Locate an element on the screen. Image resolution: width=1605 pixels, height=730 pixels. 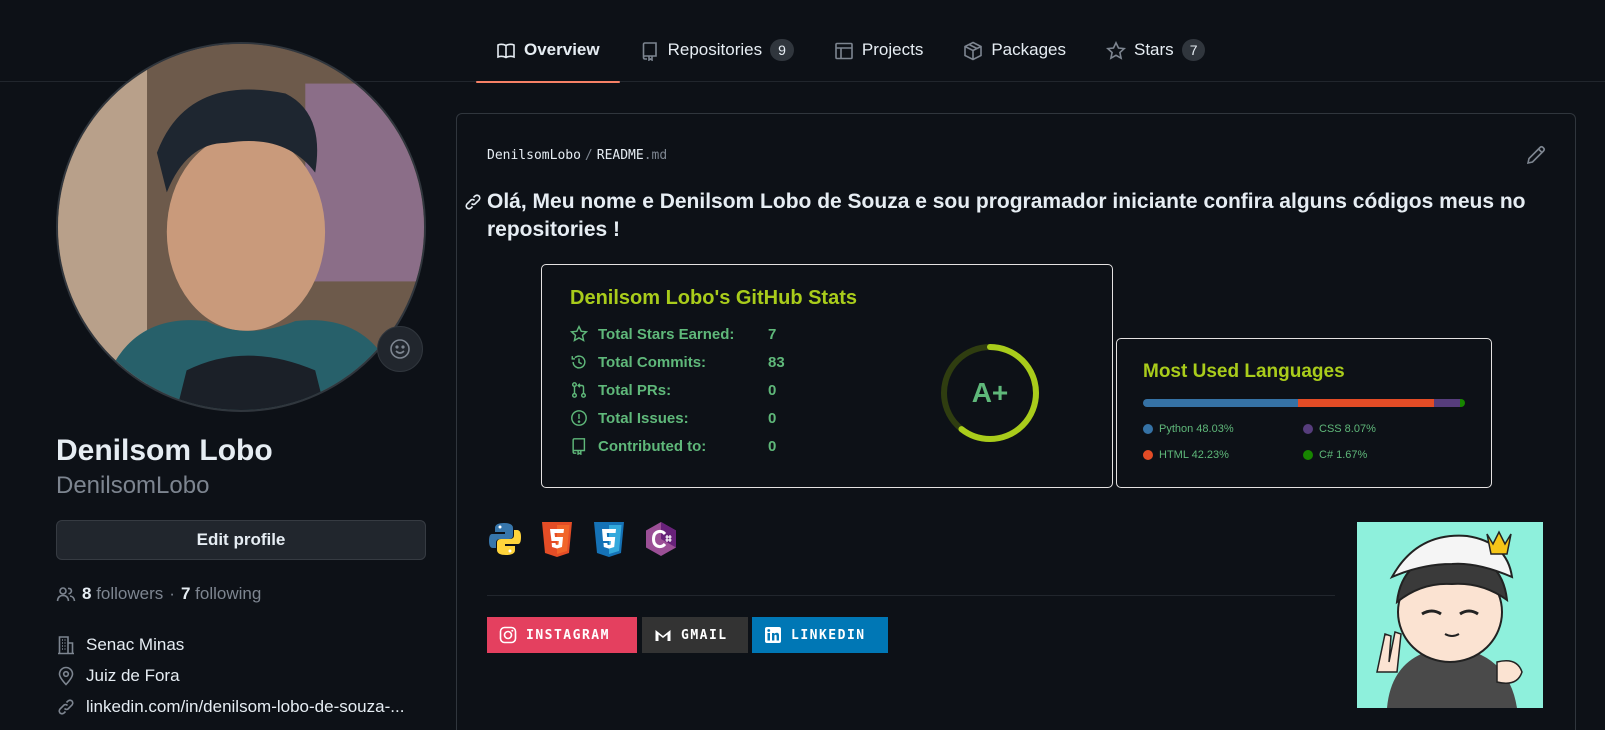
issue-icon is located at coordinates (579, 418).